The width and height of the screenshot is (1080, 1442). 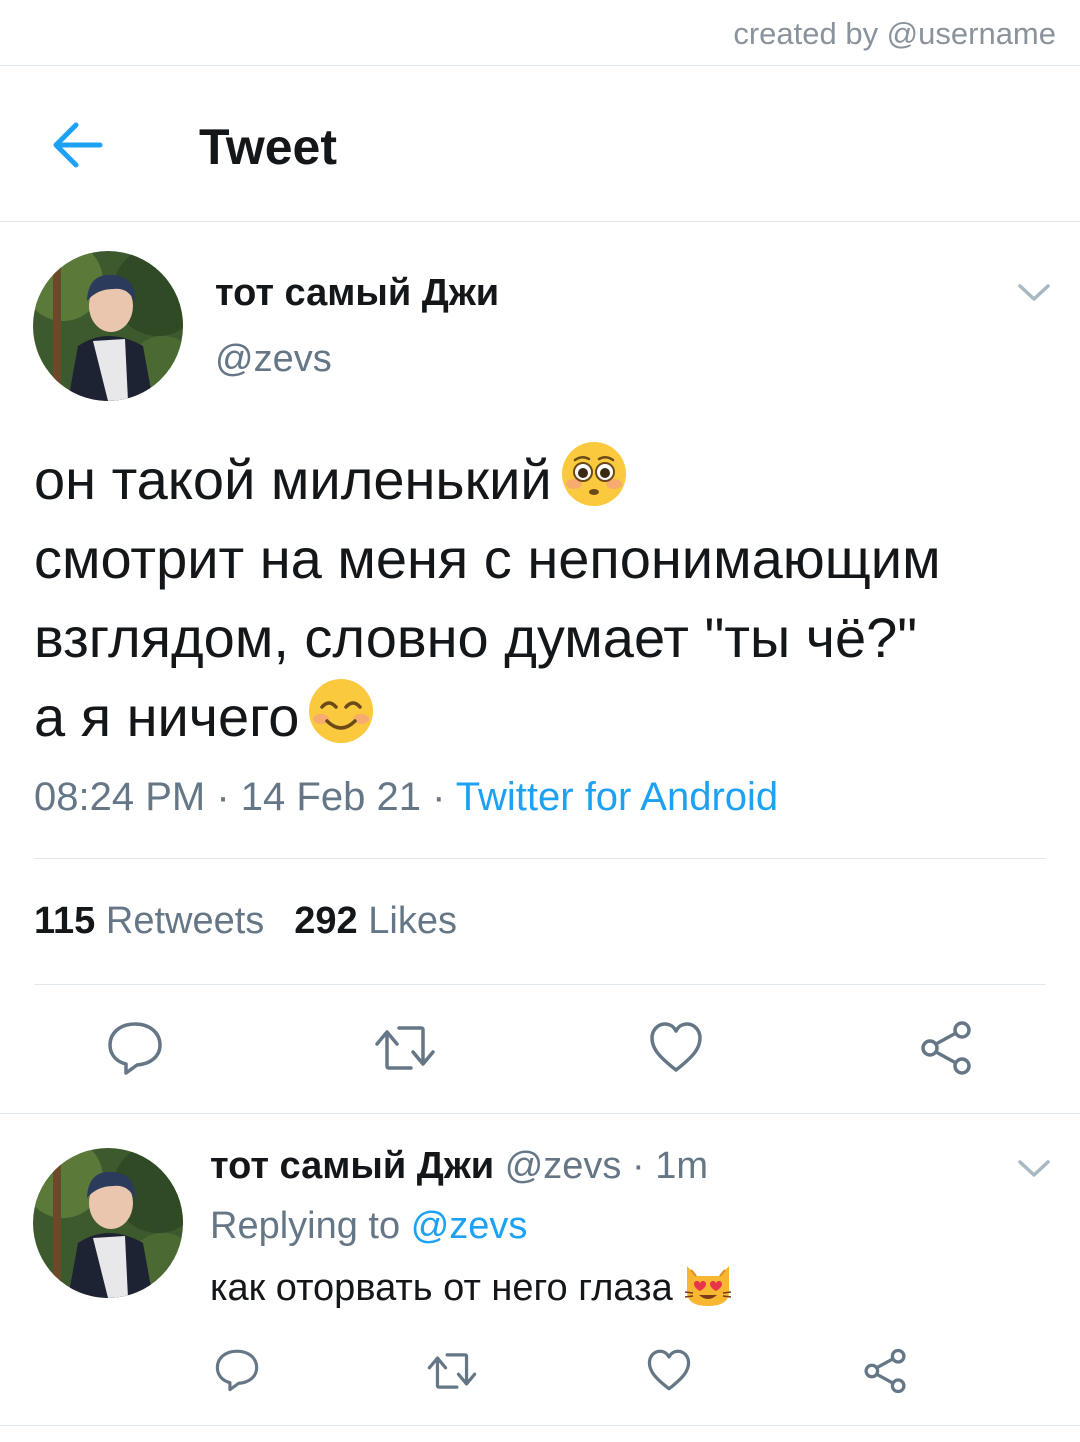 I want to click on retweet-icon, so click(x=405, y=1050).